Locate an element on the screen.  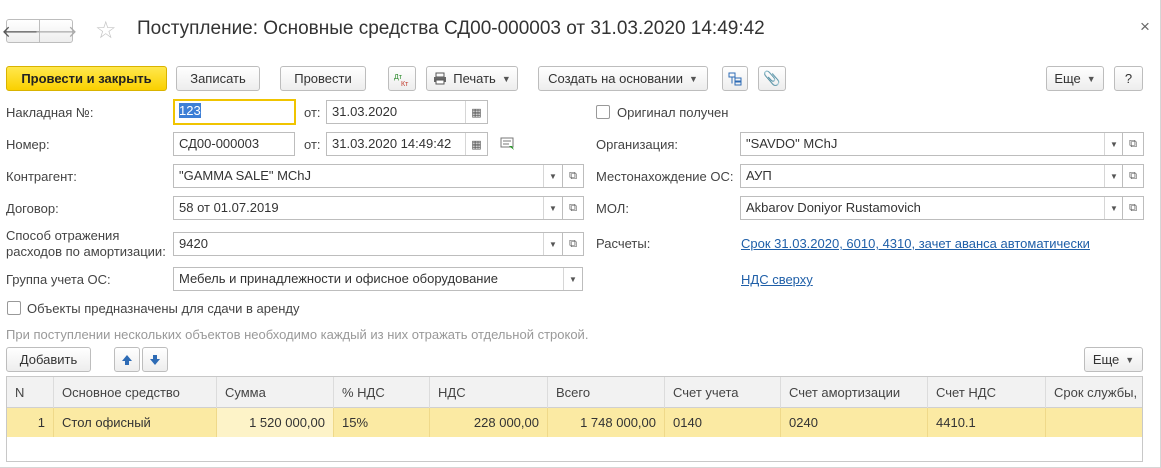
organization-label: Организация: is located at coordinates (637, 144).